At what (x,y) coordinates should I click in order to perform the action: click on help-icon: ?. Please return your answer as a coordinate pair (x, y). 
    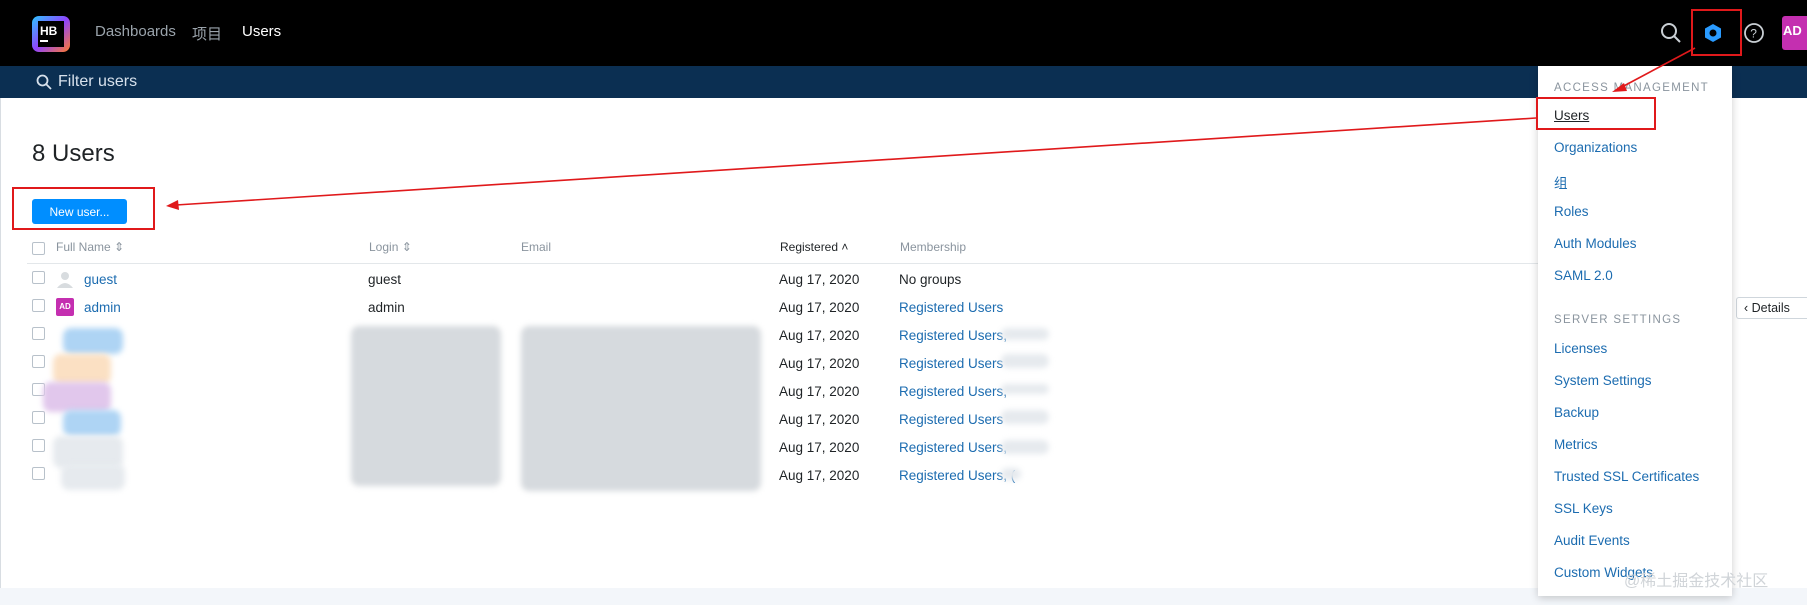
    Looking at the image, I should click on (1754, 33).